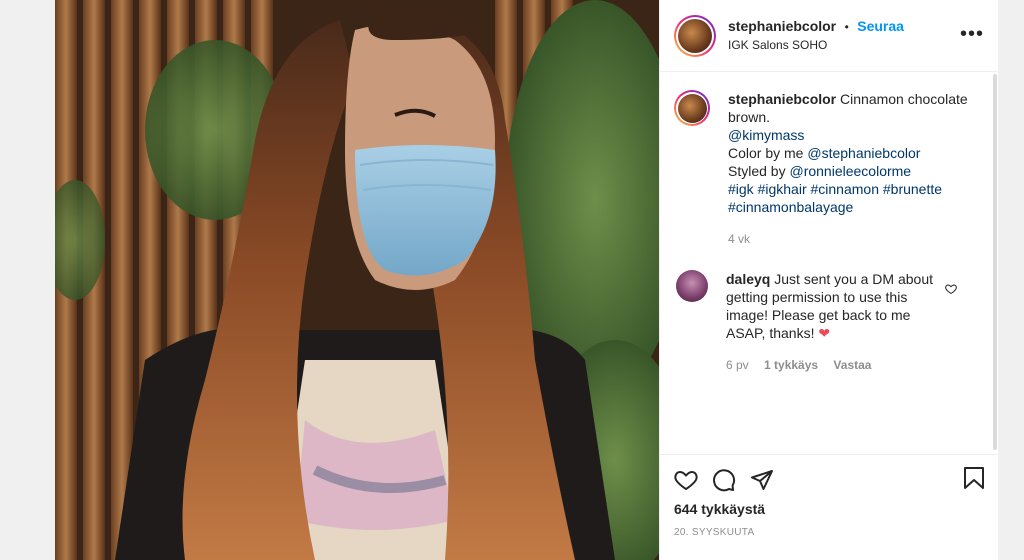  What do you see at coordinates (739, 239) in the screenshot?
I see `caption-time: 4 vk` at bounding box center [739, 239].